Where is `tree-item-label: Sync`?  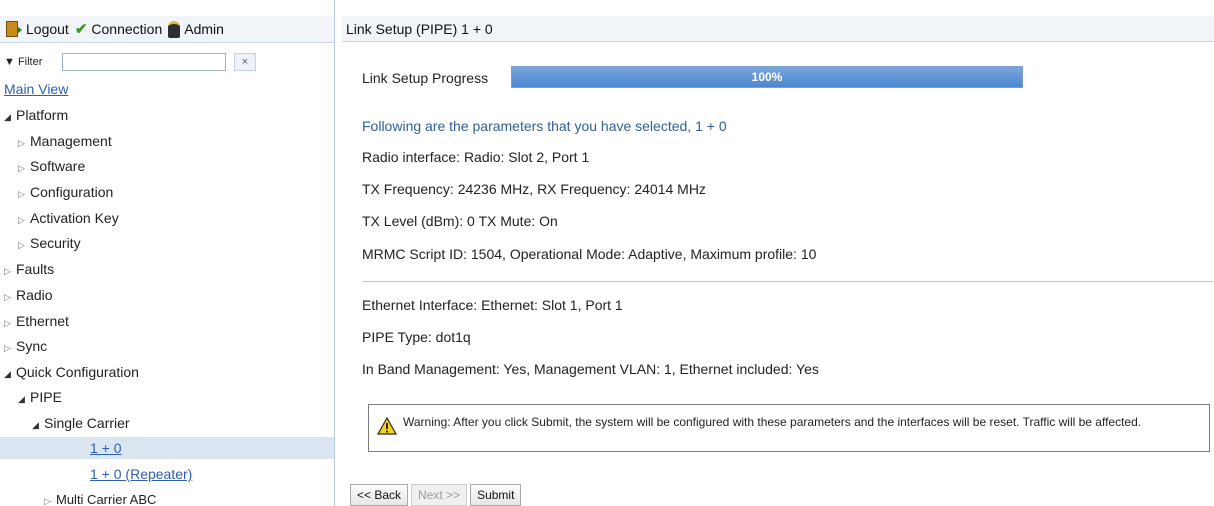 tree-item-label: Sync is located at coordinates (32, 346).